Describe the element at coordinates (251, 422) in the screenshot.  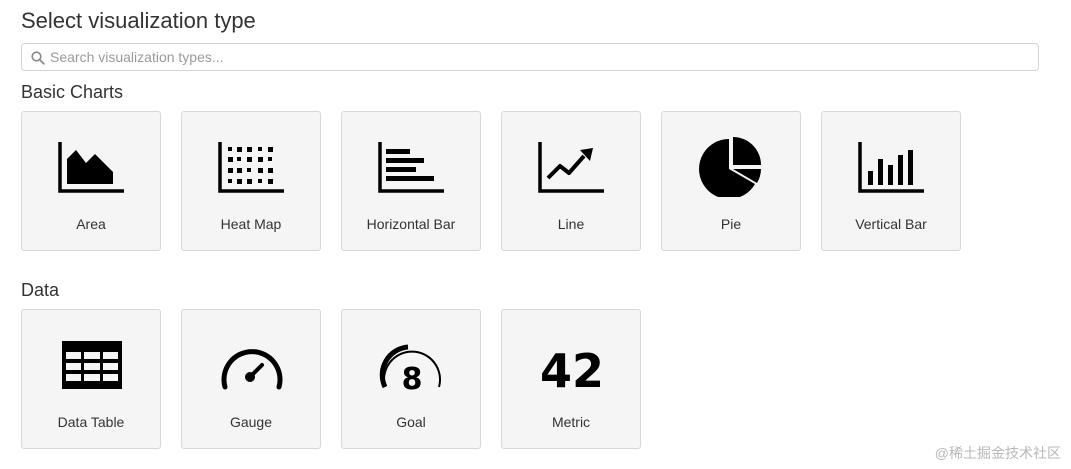
I see `vis-type-label: Gauge` at that location.